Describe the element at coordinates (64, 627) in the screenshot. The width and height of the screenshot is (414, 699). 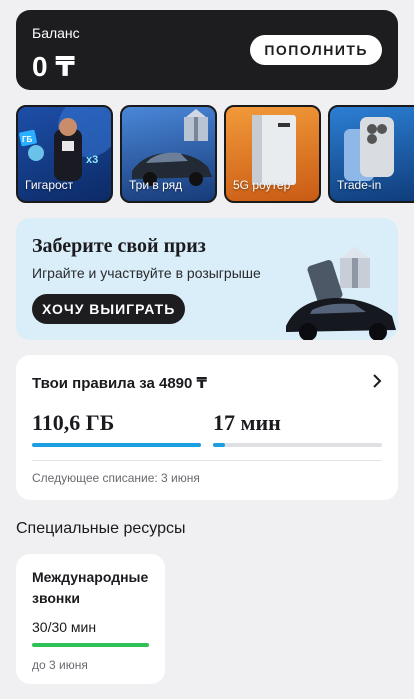
I see `special-amount: 30/30 мин` at that location.